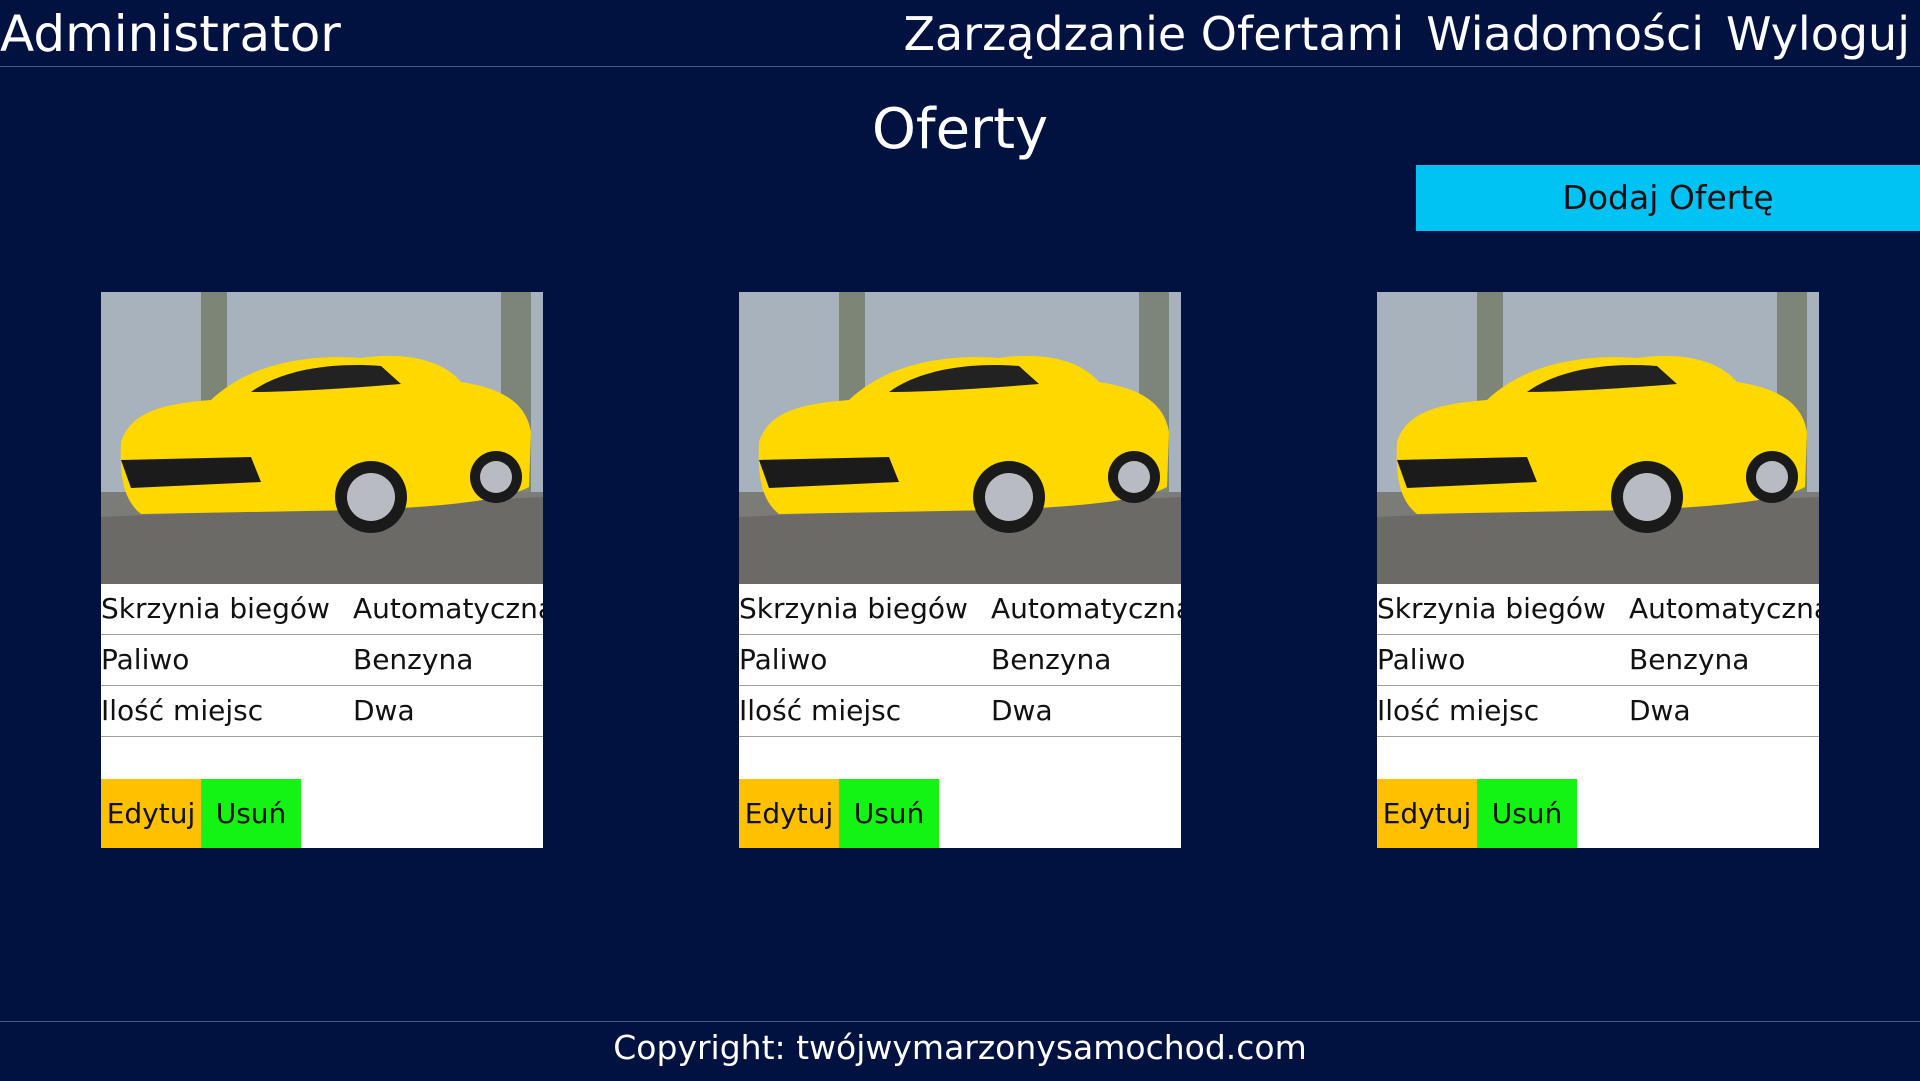 The width and height of the screenshot is (1920, 1081). What do you see at coordinates (170, 34) in the screenshot?
I see `user-role-label: Administrator` at bounding box center [170, 34].